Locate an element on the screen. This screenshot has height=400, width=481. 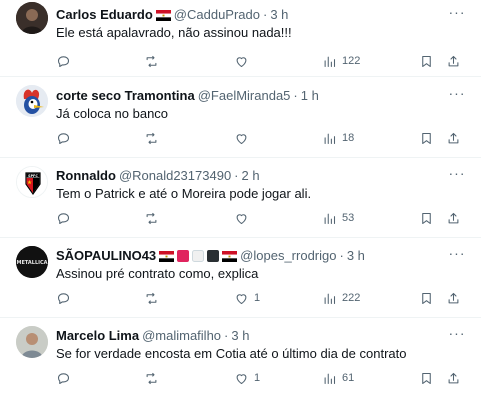
view-count: 222 is located at coordinates (351, 298).